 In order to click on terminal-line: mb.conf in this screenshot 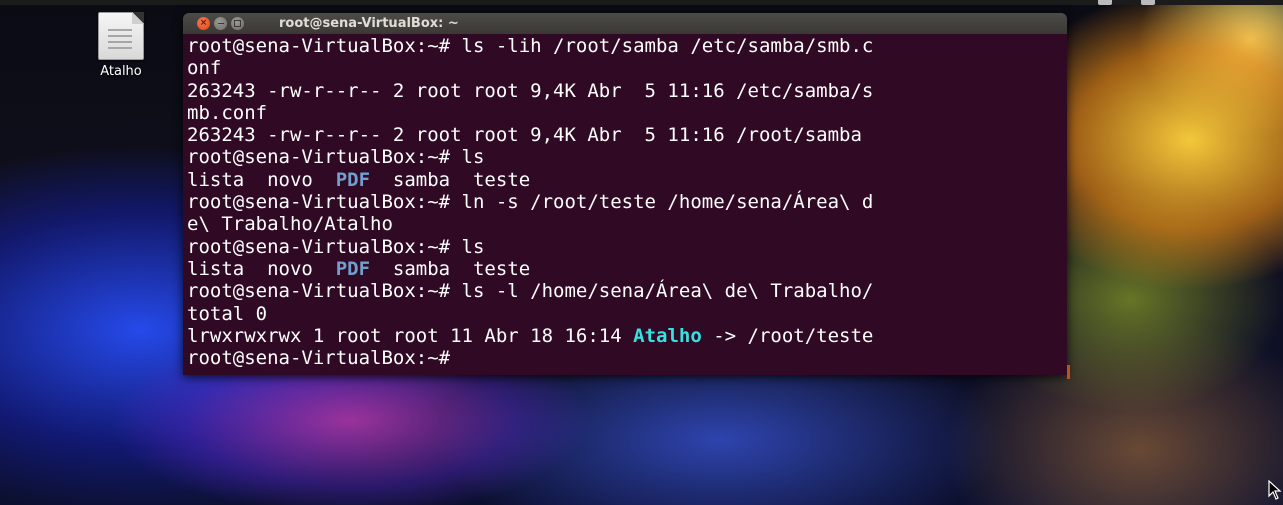, I will do `click(227, 112)`.